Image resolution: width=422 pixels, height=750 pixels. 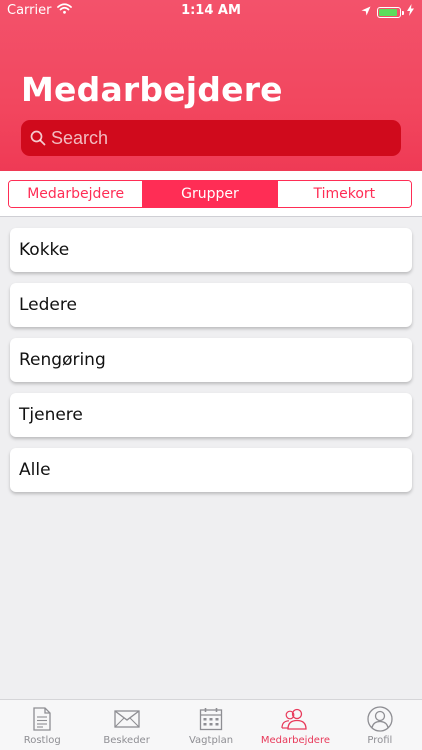 I want to click on group-item-tjenere: Tjenere, so click(x=211, y=415).